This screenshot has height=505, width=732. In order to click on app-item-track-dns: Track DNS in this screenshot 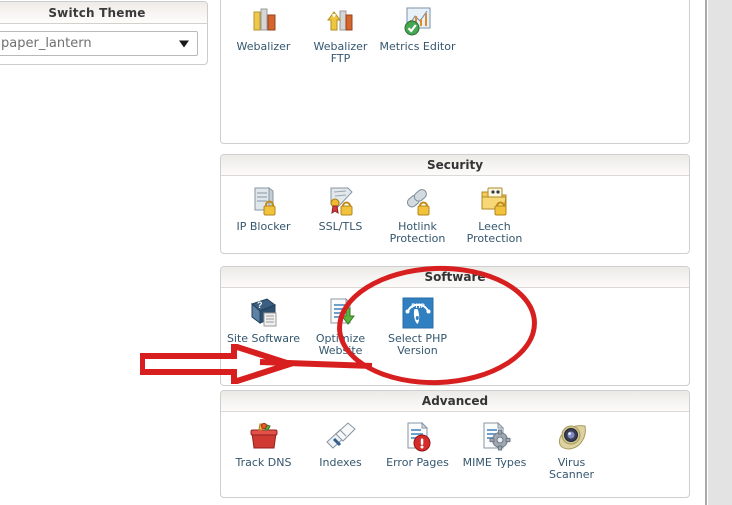, I will do `click(263, 449)`.